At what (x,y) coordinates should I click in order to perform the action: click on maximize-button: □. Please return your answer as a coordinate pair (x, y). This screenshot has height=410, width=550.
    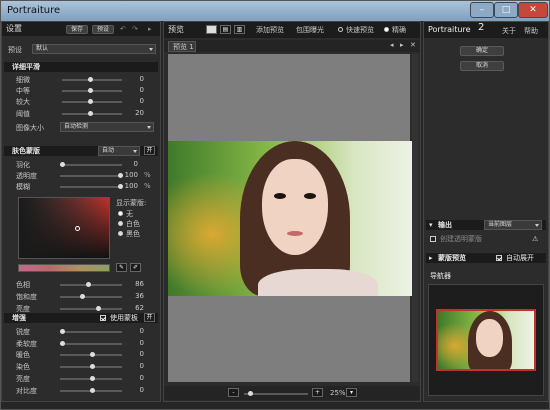
    Looking at the image, I should click on (506, 10).